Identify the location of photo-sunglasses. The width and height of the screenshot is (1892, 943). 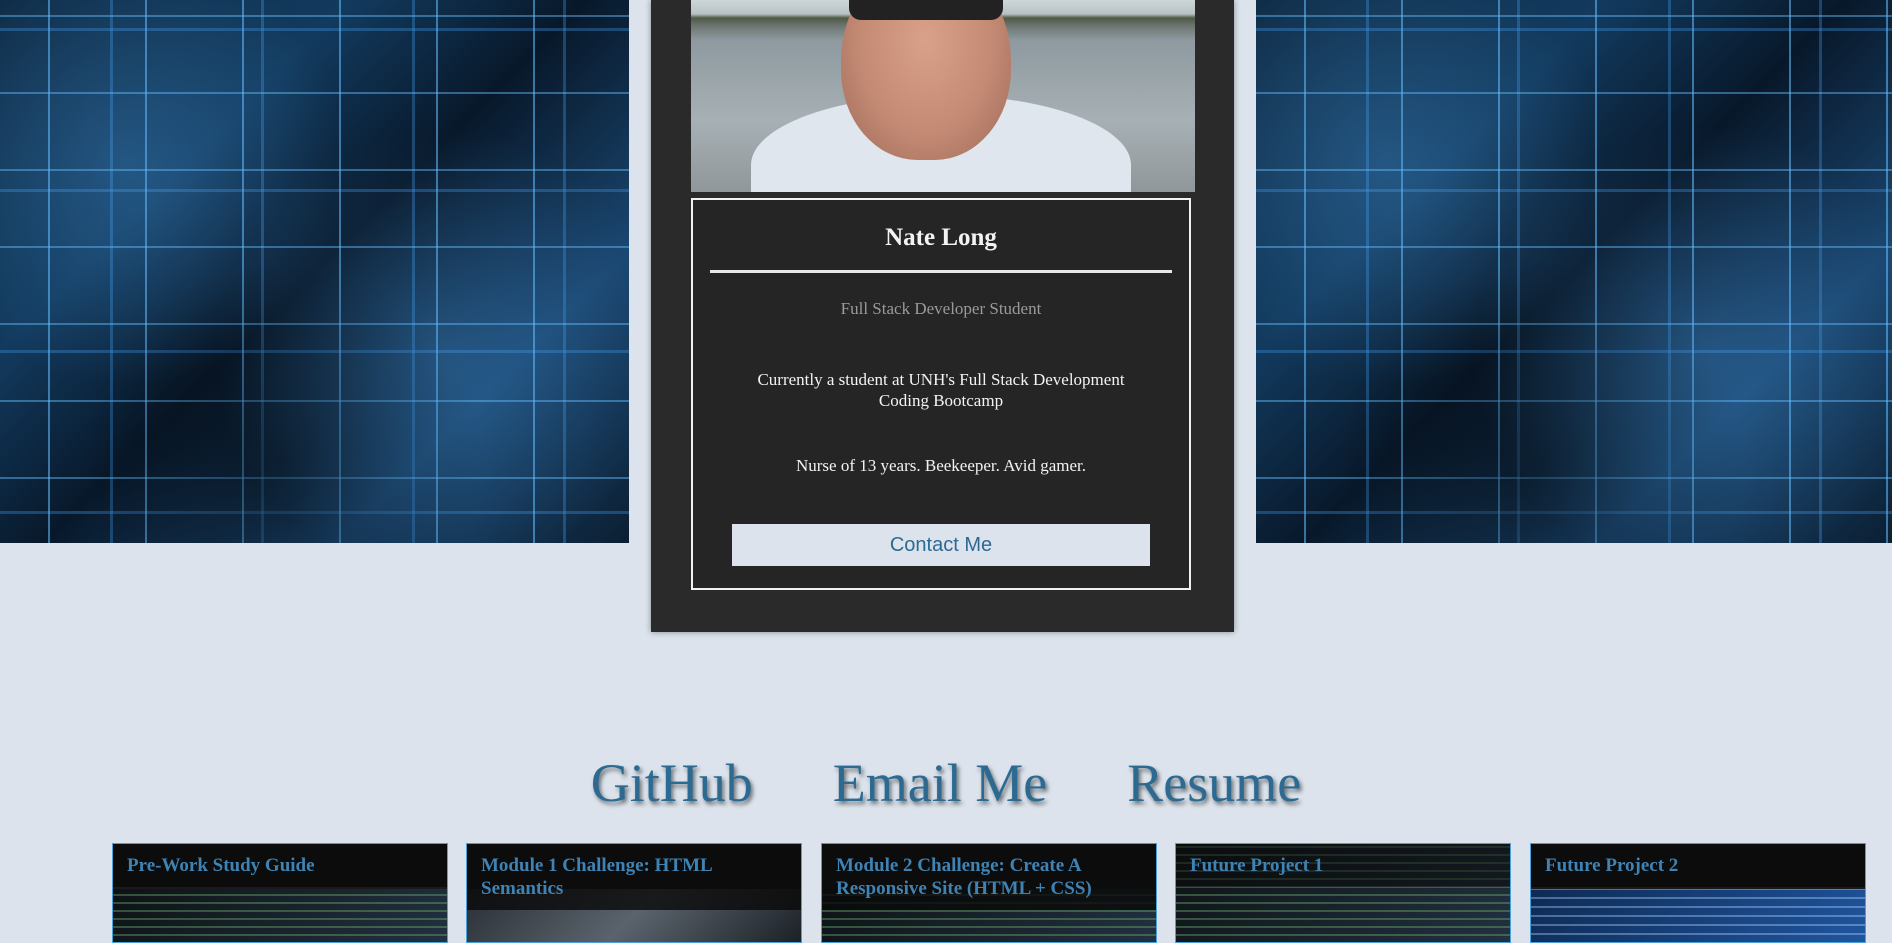
(926, 10).